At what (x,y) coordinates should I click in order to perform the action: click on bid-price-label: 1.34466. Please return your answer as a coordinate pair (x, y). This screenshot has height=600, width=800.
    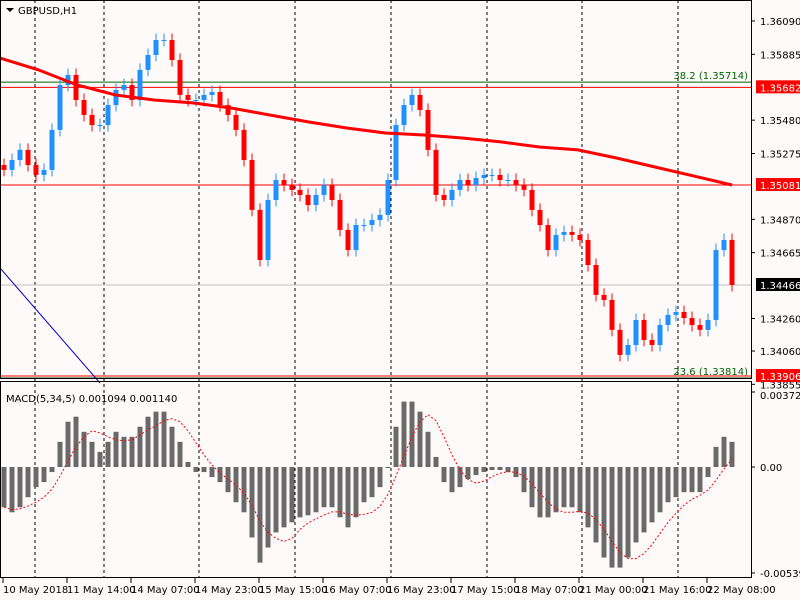
    Looking at the image, I should click on (780, 286).